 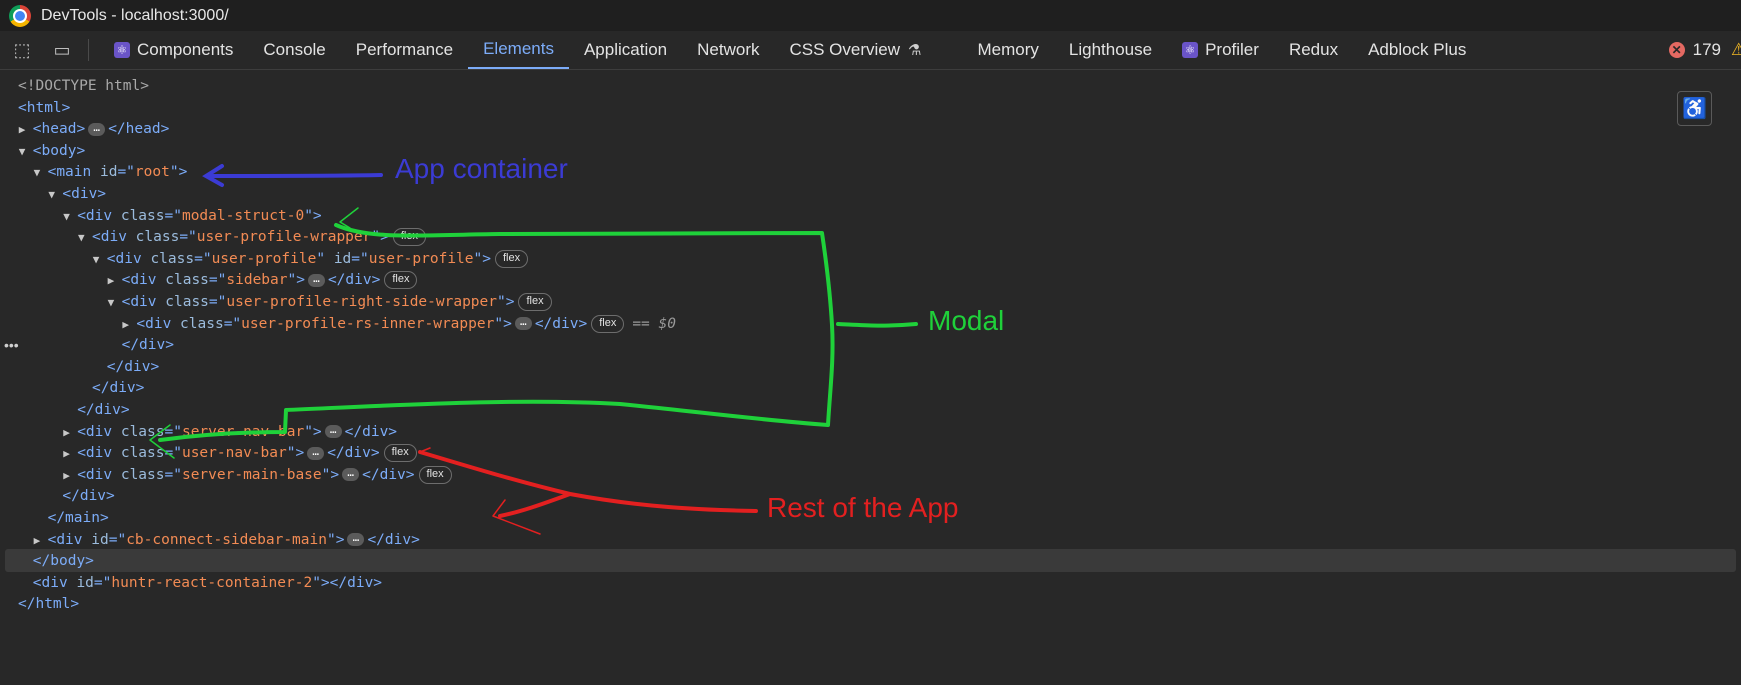 I want to click on attribute-value: user-profile-right-side-wrapper, so click(x=361, y=302).